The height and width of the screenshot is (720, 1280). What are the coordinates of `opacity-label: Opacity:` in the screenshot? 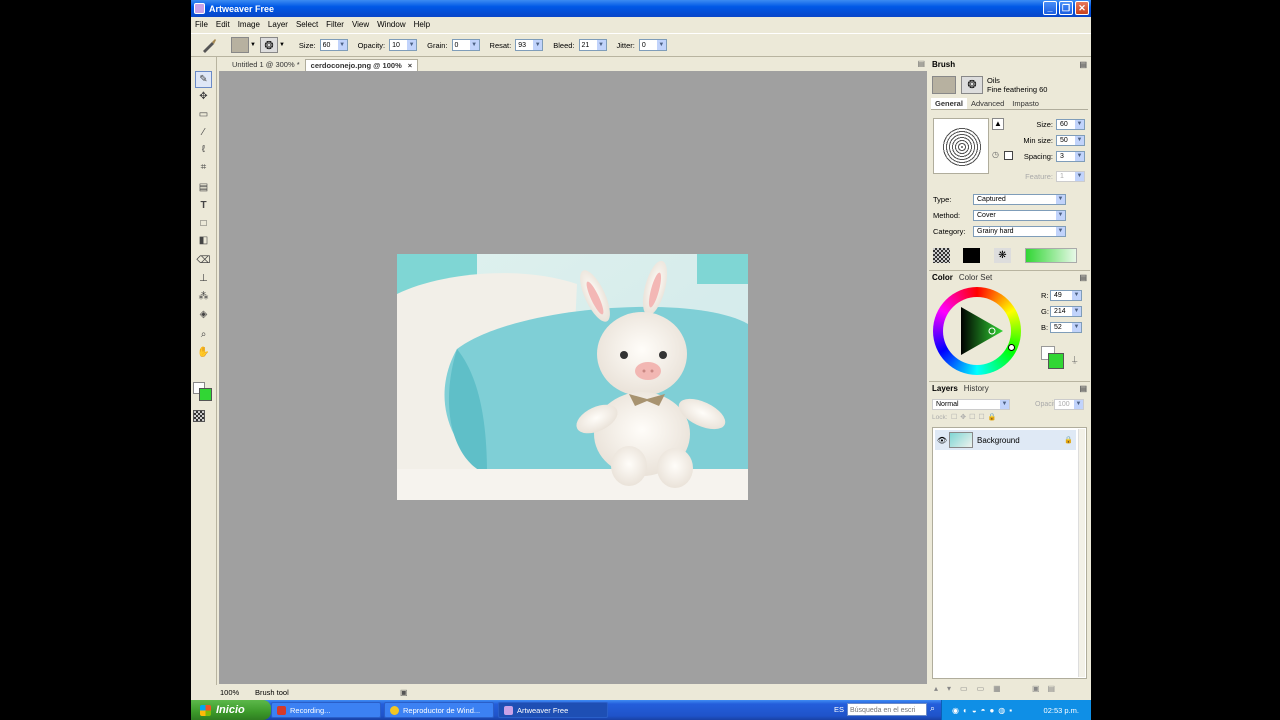 It's located at (371, 45).